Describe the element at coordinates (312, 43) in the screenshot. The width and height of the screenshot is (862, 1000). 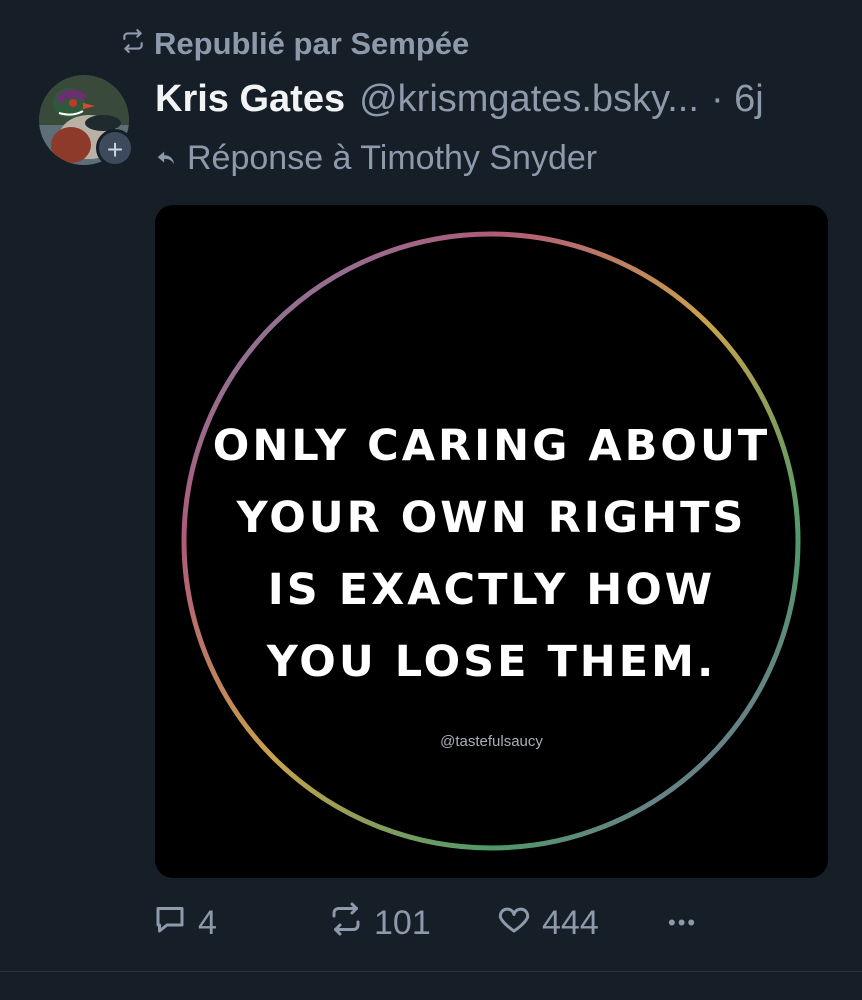
I see `reposted-by-label: Republié par Sempée` at that location.